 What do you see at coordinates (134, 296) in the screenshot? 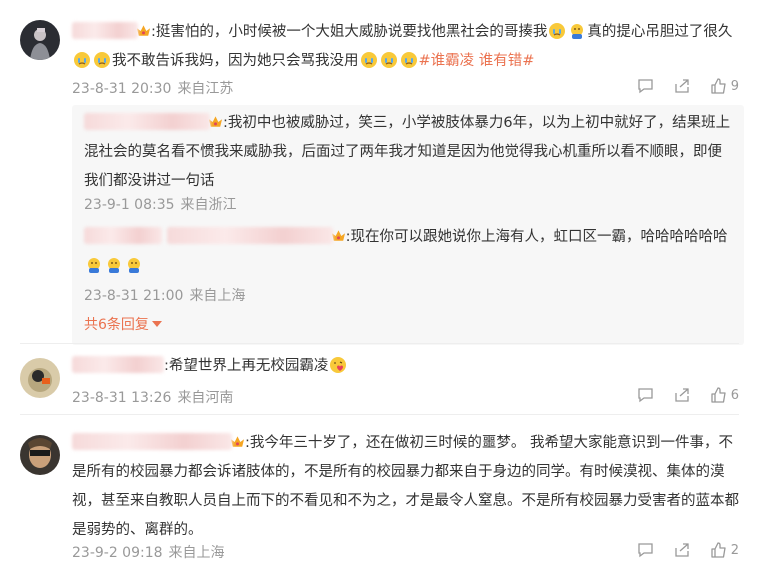
I see `reply-date: 23-8-31 21:00` at bounding box center [134, 296].